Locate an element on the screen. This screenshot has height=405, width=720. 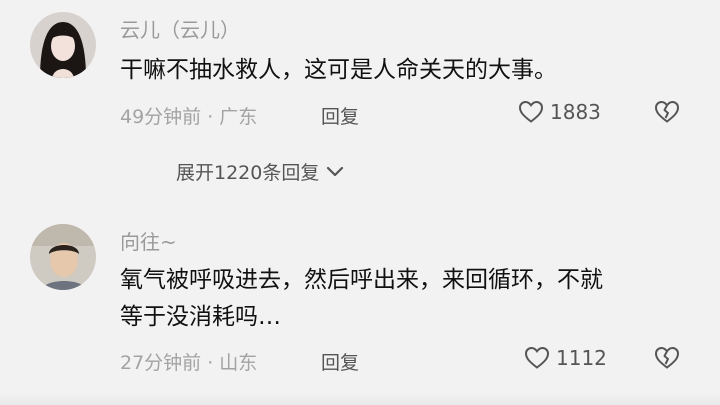
comment-text: 干嘛不抽水救人，这可是人命关天的大事。 is located at coordinates (338, 70).